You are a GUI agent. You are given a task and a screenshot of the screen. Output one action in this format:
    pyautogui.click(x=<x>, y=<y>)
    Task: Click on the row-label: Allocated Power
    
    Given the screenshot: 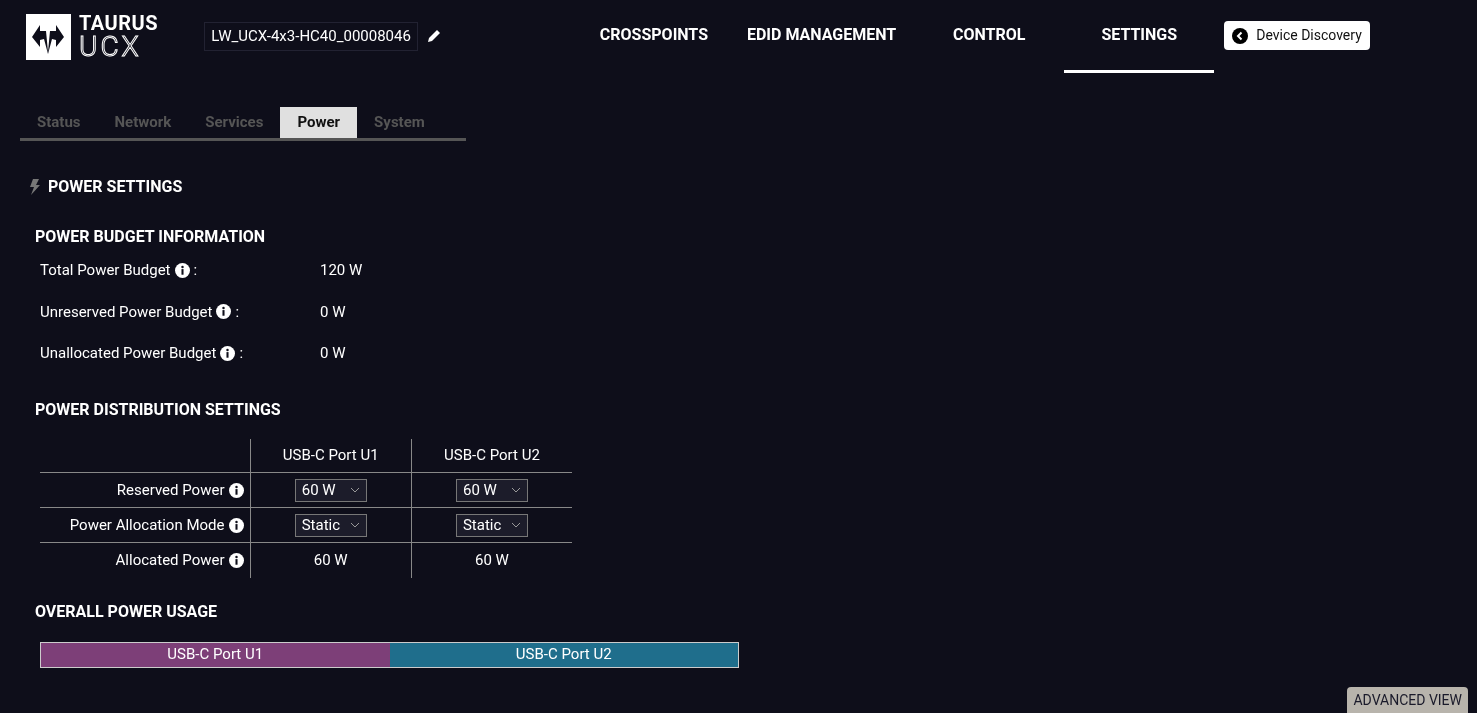 What is the action you would take?
    pyautogui.click(x=170, y=560)
    